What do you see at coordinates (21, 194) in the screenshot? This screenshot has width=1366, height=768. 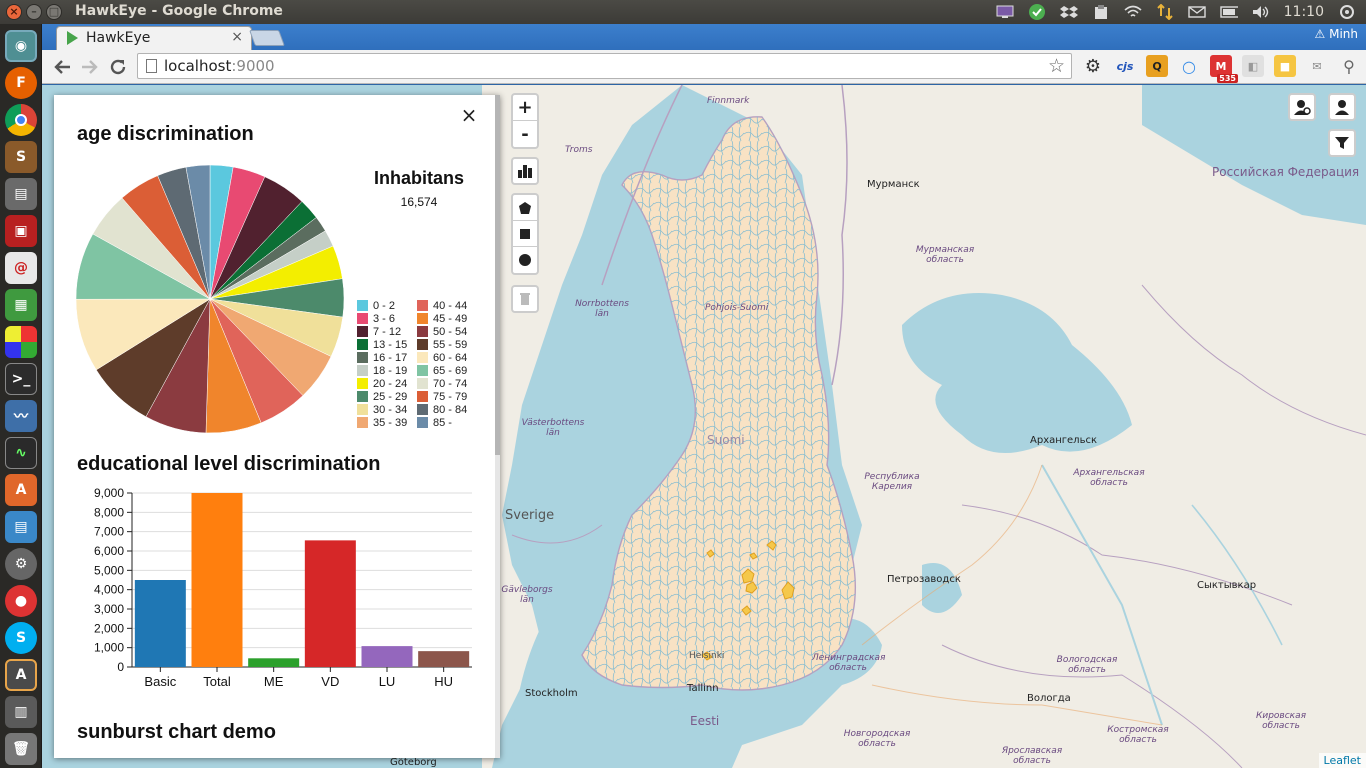 I see `files-icon: ▤` at bounding box center [21, 194].